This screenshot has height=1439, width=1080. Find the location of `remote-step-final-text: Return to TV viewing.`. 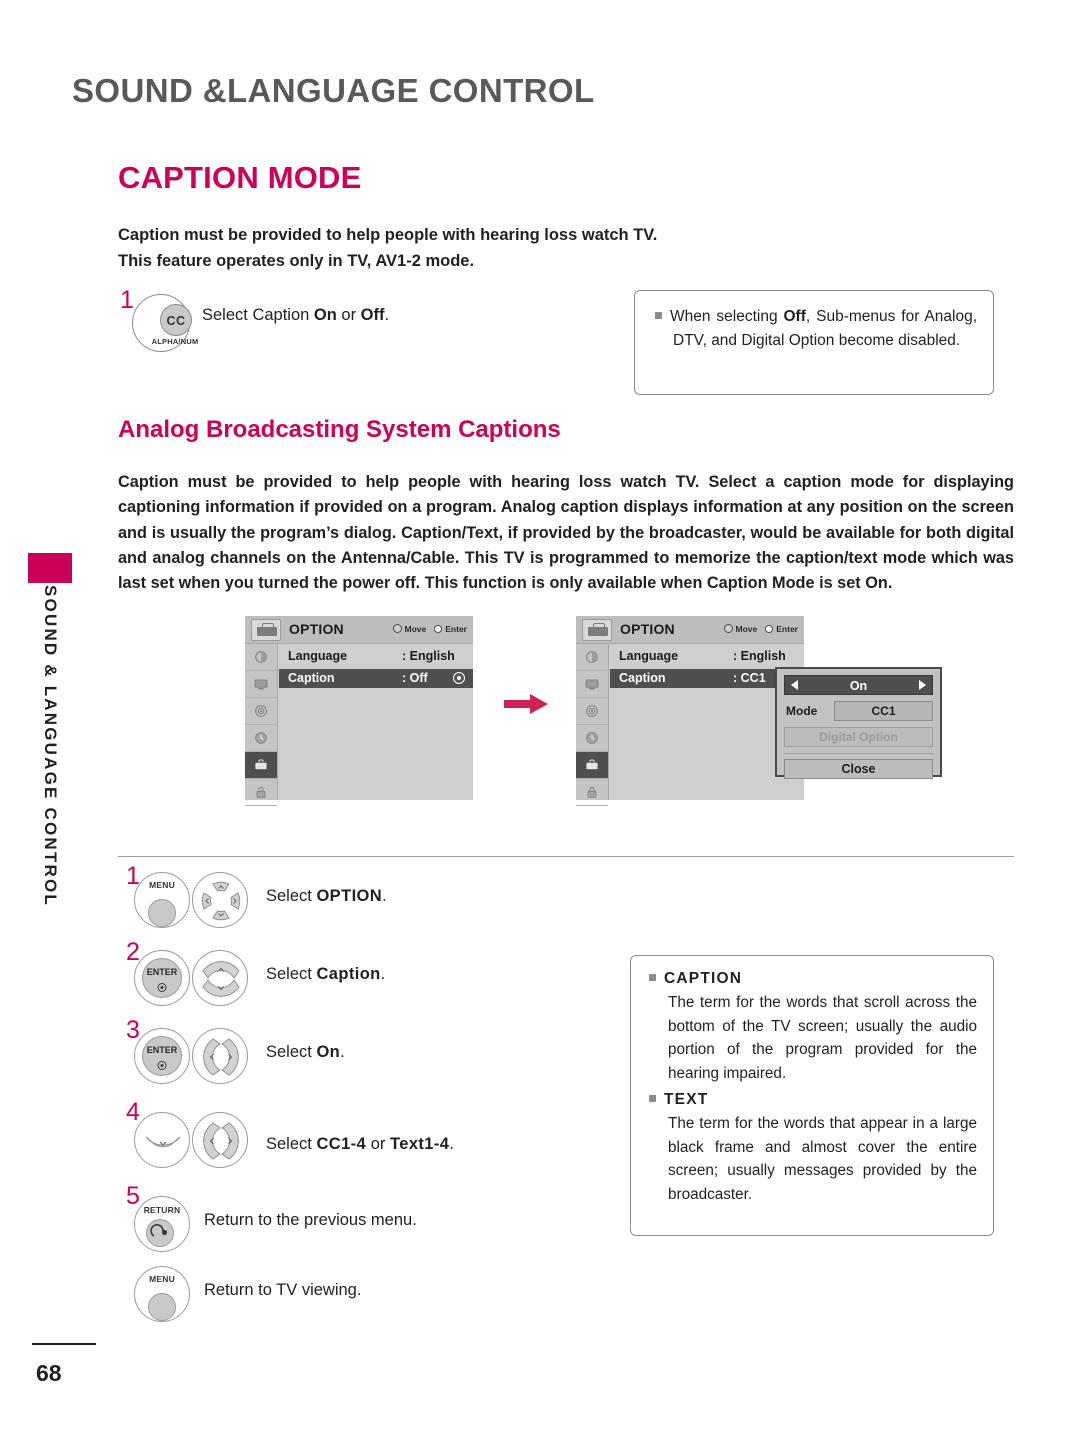

remote-step-final-text: Return to TV viewing. is located at coordinates (283, 1290).